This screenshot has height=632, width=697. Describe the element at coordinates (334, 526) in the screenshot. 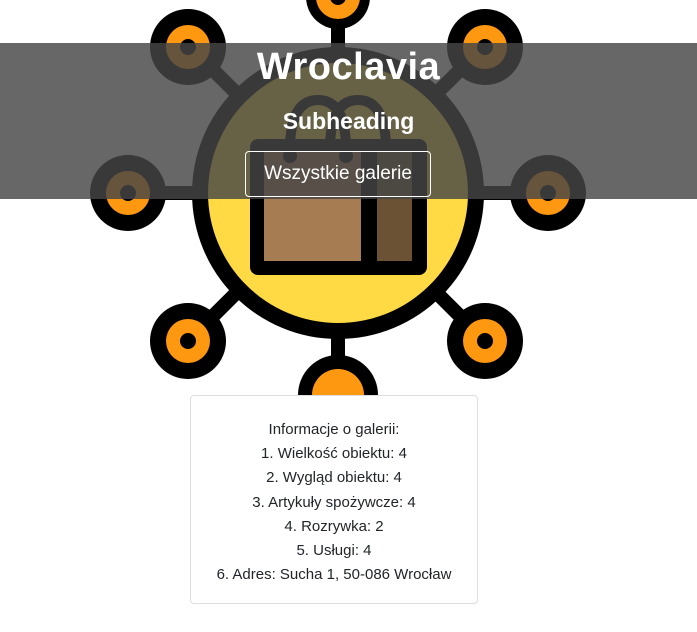

I see `info-item-entertainment: 4. Rozrywka: 2` at that location.